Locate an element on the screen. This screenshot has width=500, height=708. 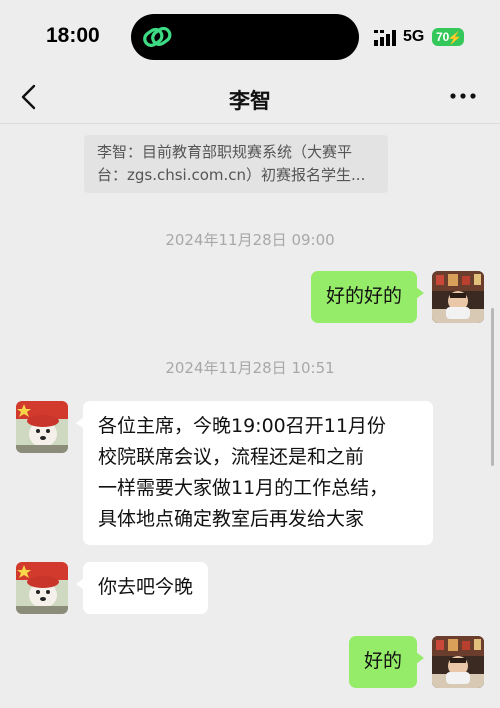
chat-header: 李智 is located at coordinates (250, 98).